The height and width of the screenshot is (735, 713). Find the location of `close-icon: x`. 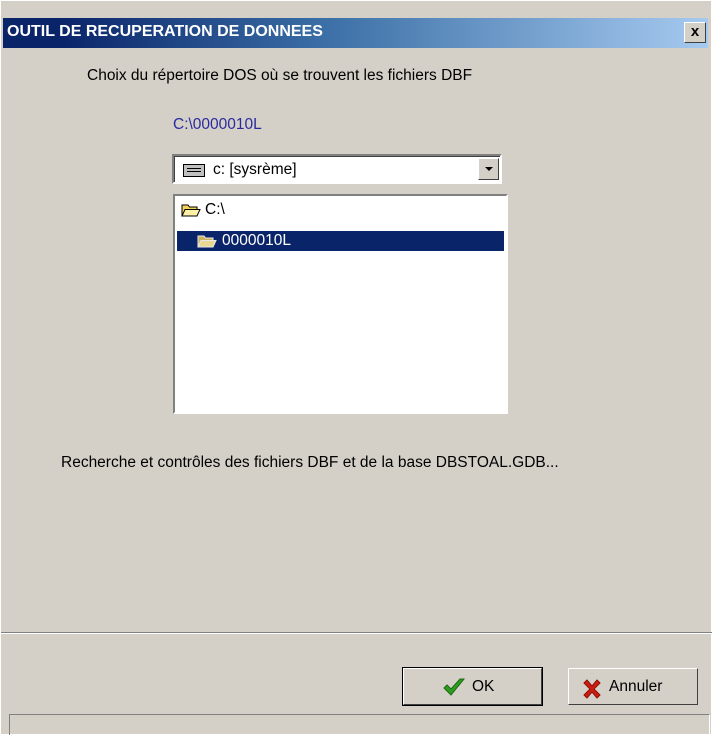

close-icon: x is located at coordinates (695, 31).